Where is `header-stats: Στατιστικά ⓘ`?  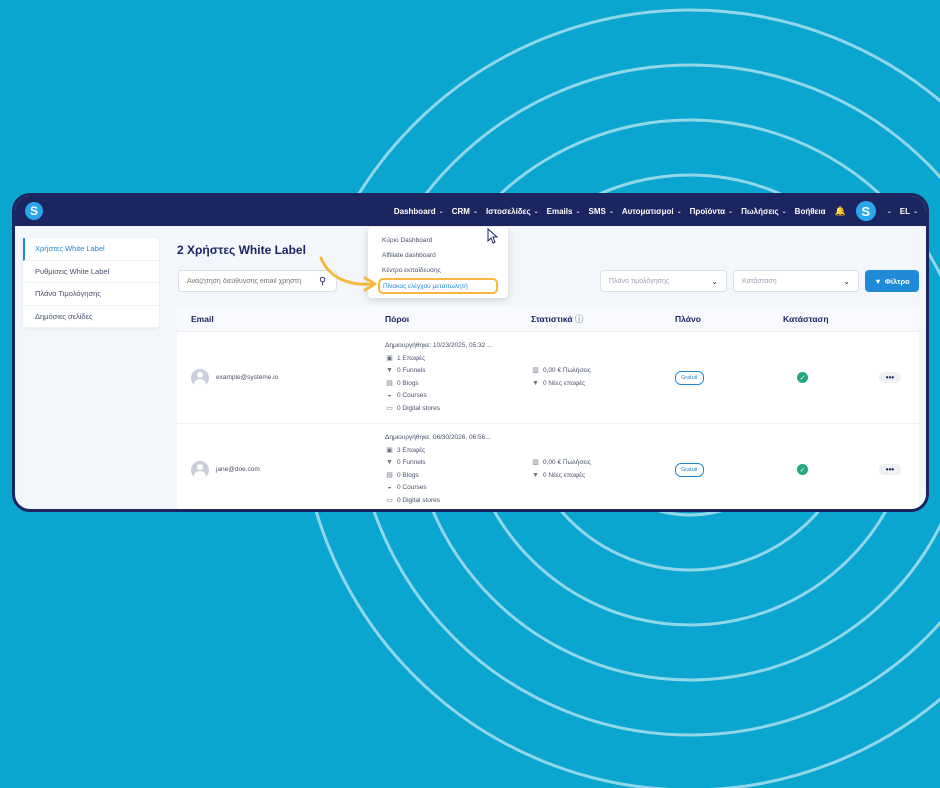
header-stats: Στατιστικά ⓘ is located at coordinates (557, 318).